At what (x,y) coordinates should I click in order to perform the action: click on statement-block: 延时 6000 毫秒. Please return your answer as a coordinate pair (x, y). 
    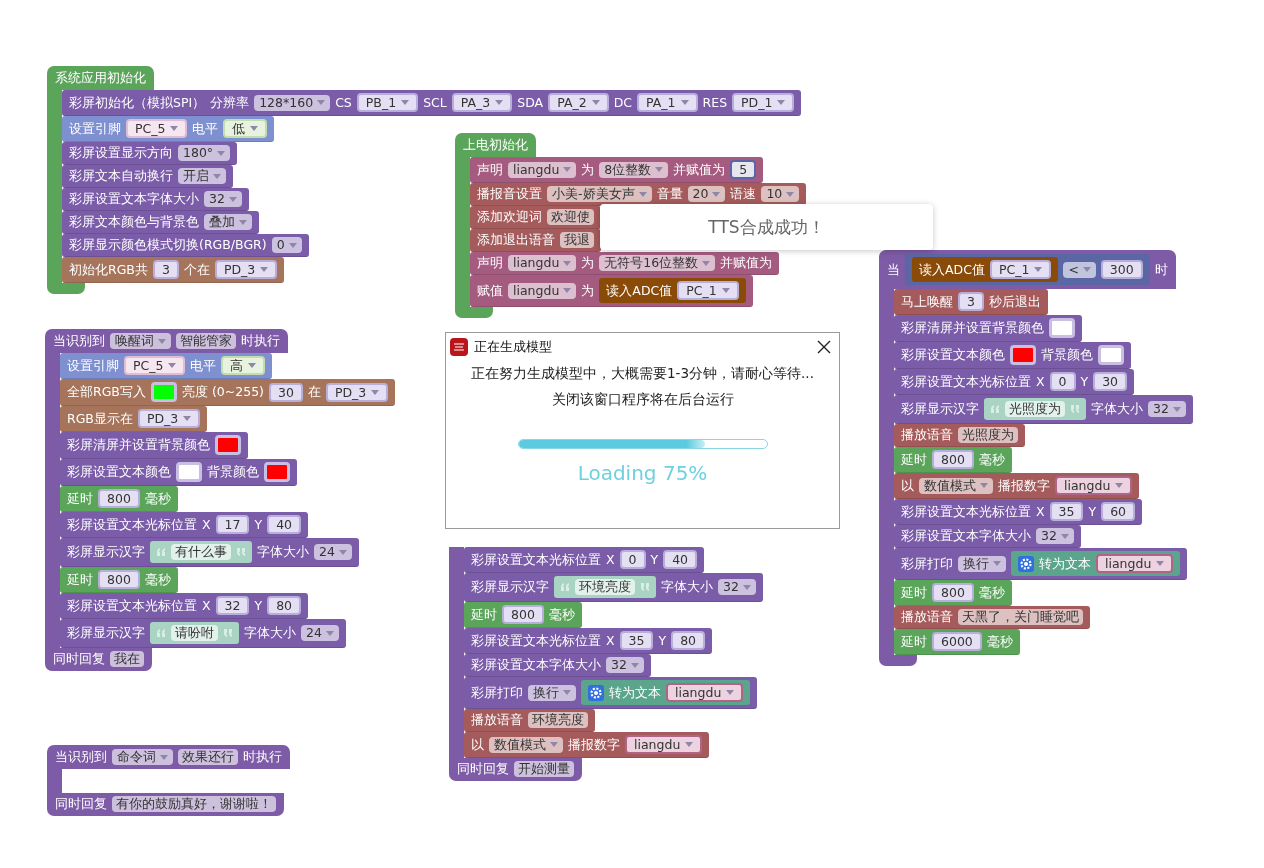
    Looking at the image, I should click on (957, 642).